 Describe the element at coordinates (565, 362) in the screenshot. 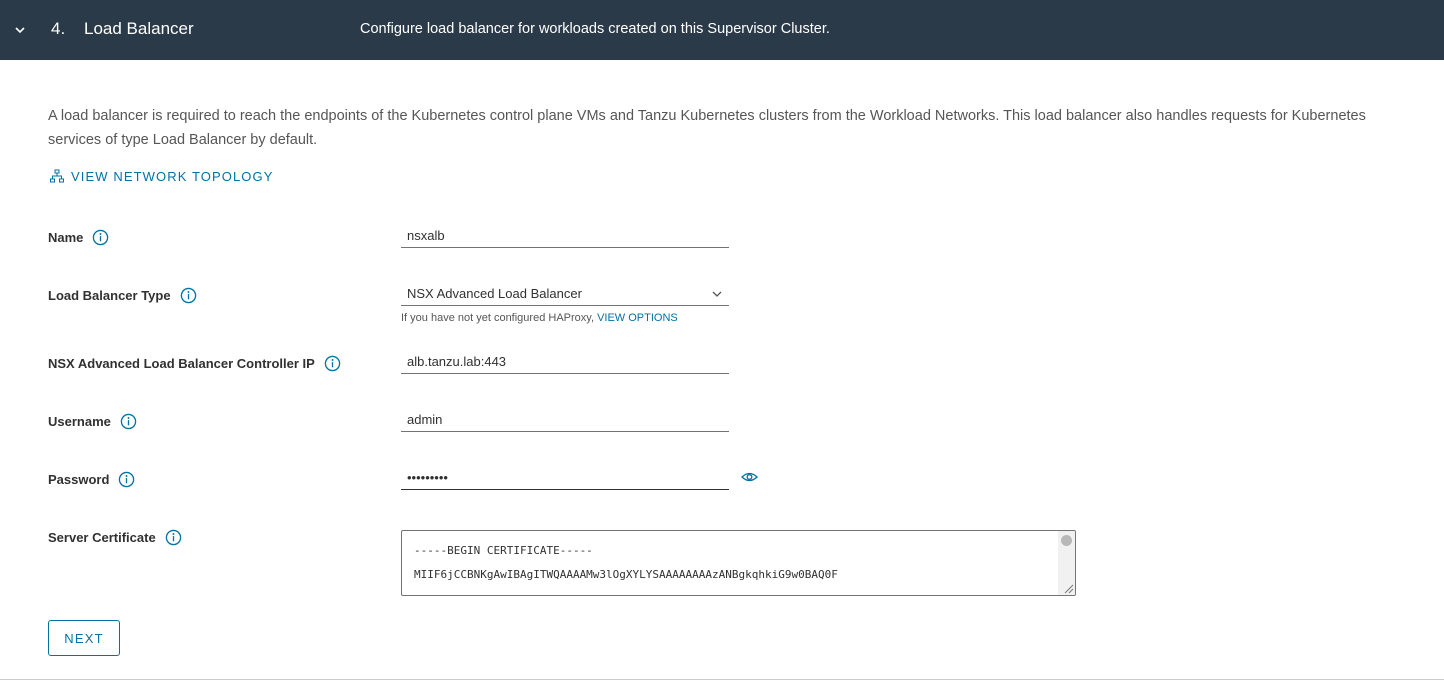

I see `controller-ip-input` at that location.